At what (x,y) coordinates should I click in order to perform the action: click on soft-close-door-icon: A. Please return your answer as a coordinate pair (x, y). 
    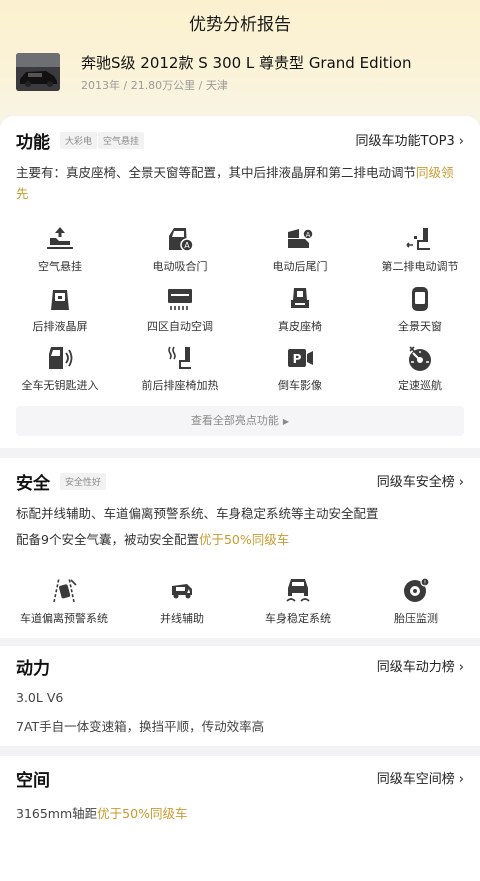
    Looking at the image, I should click on (180, 239).